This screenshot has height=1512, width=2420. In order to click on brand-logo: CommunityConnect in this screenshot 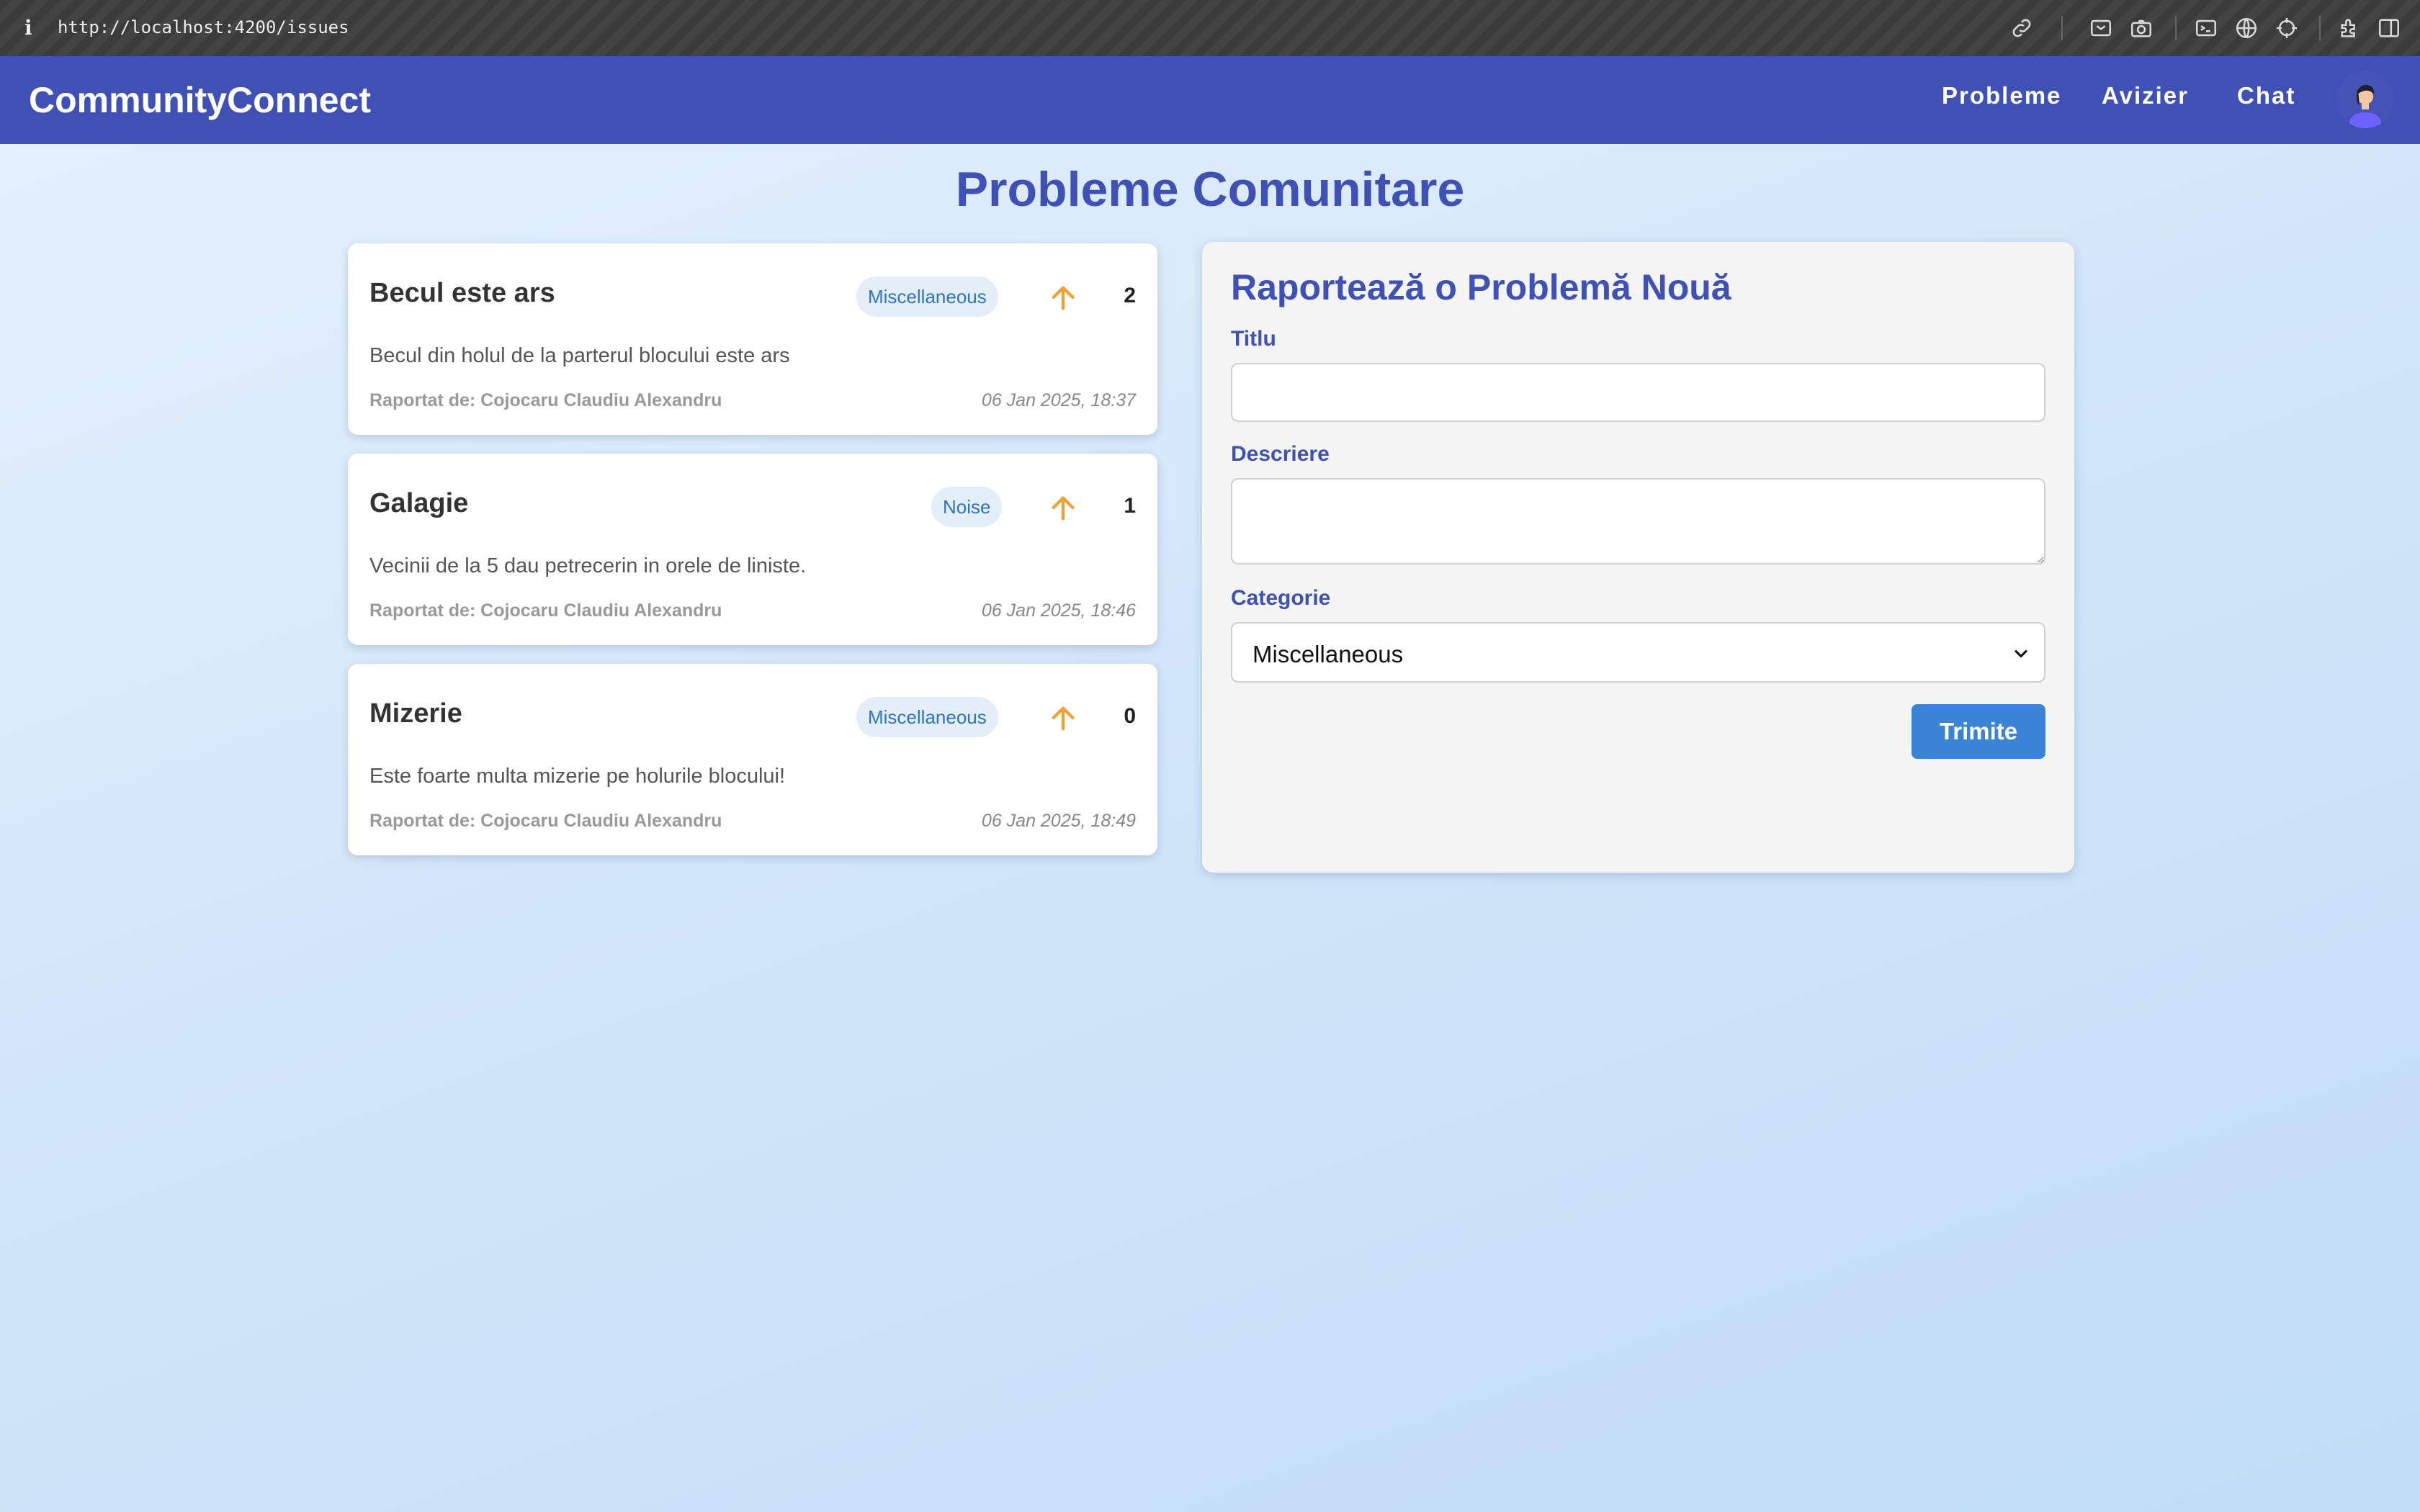, I will do `click(200, 100)`.